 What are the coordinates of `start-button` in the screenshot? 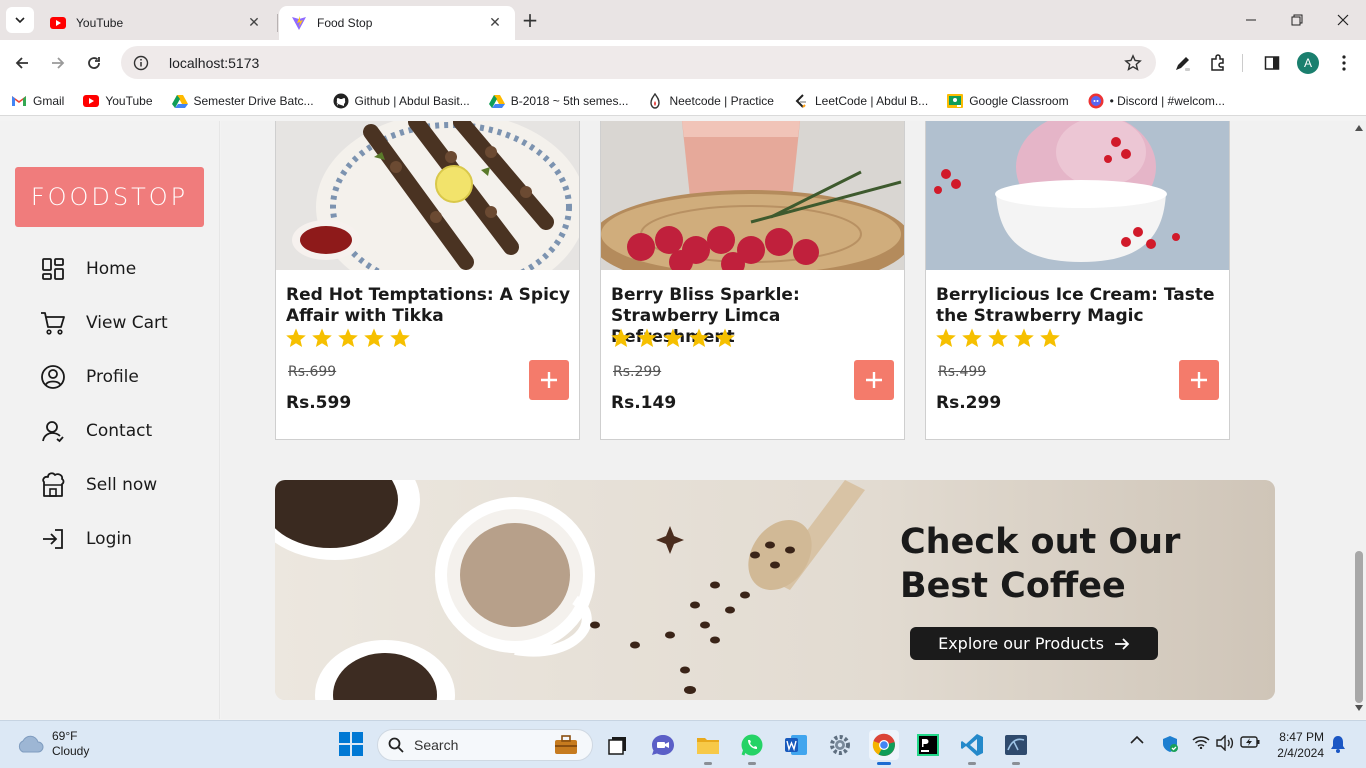 It's located at (351, 746).